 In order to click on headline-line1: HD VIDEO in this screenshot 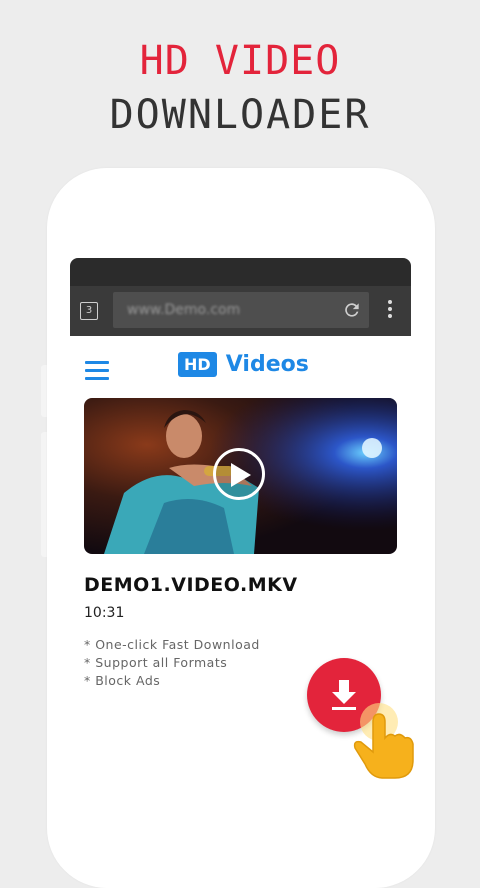, I will do `click(240, 61)`.